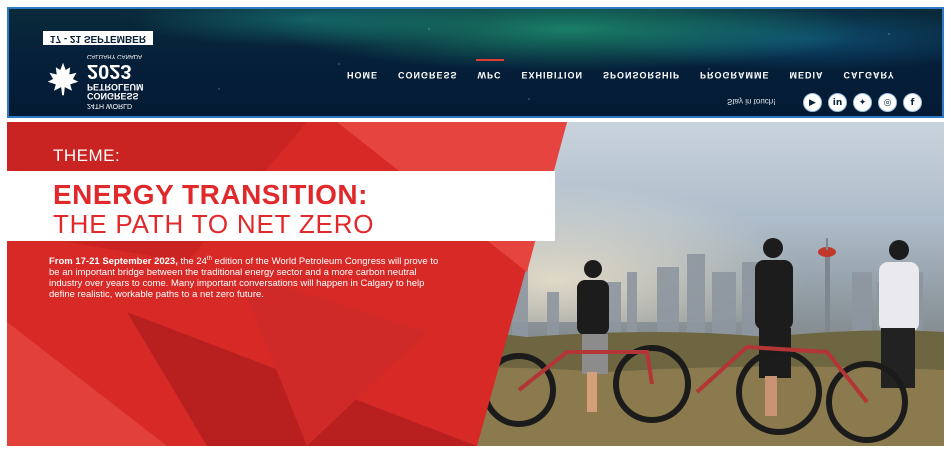 The image size is (951, 449). What do you see at coordinates (912, 102) in the screenshot?
I see `facebook-icon: f` at bounding box center [912, 102].